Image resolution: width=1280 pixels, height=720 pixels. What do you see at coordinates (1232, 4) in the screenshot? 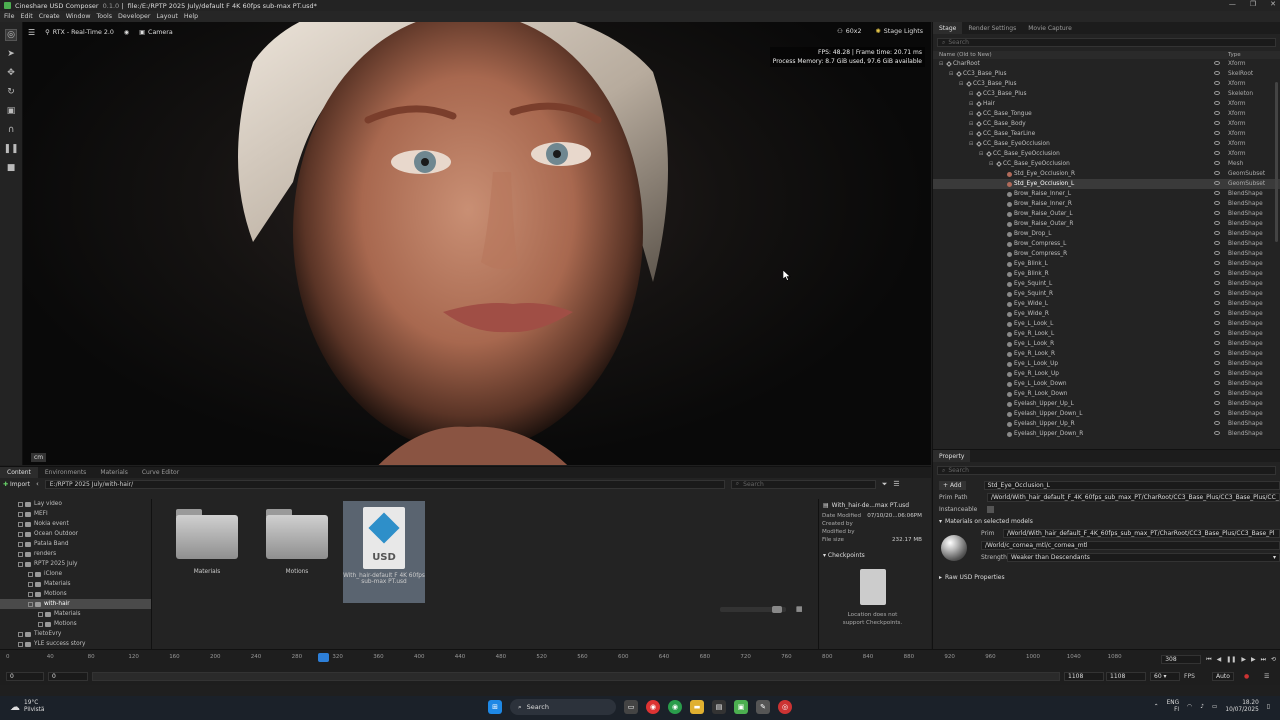
I see `minimize-icon: —` at bounding box center [1232, 4].